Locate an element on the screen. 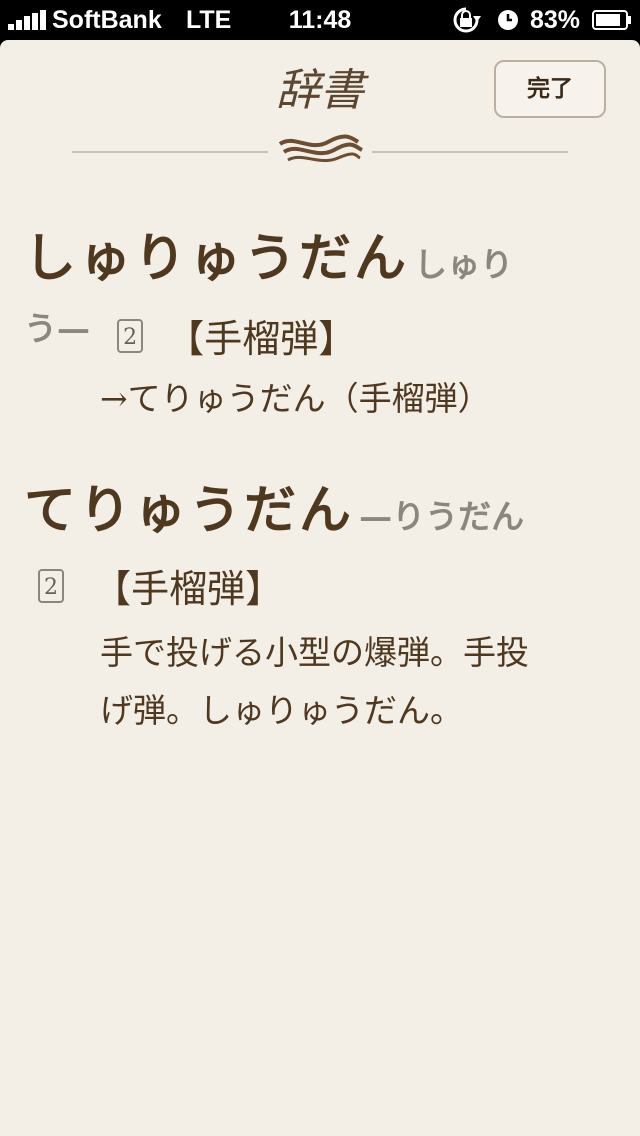 Image resolution: width=640 pixels, height=1136 pixels. entry-meta-row: 2 【手榴弾】 is located at coordinates (160, 585).